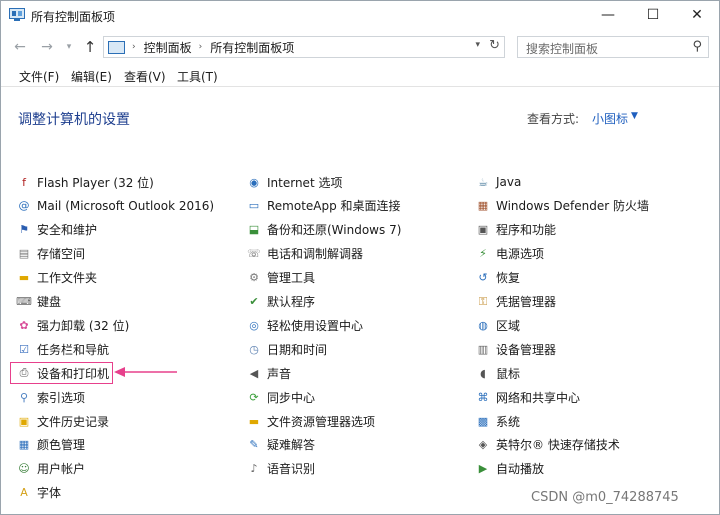  What do you see at coordinates (498, 182) in the screenshot?
I see `control-panel-item: ☕ Java` at bounding box center [498, 182].